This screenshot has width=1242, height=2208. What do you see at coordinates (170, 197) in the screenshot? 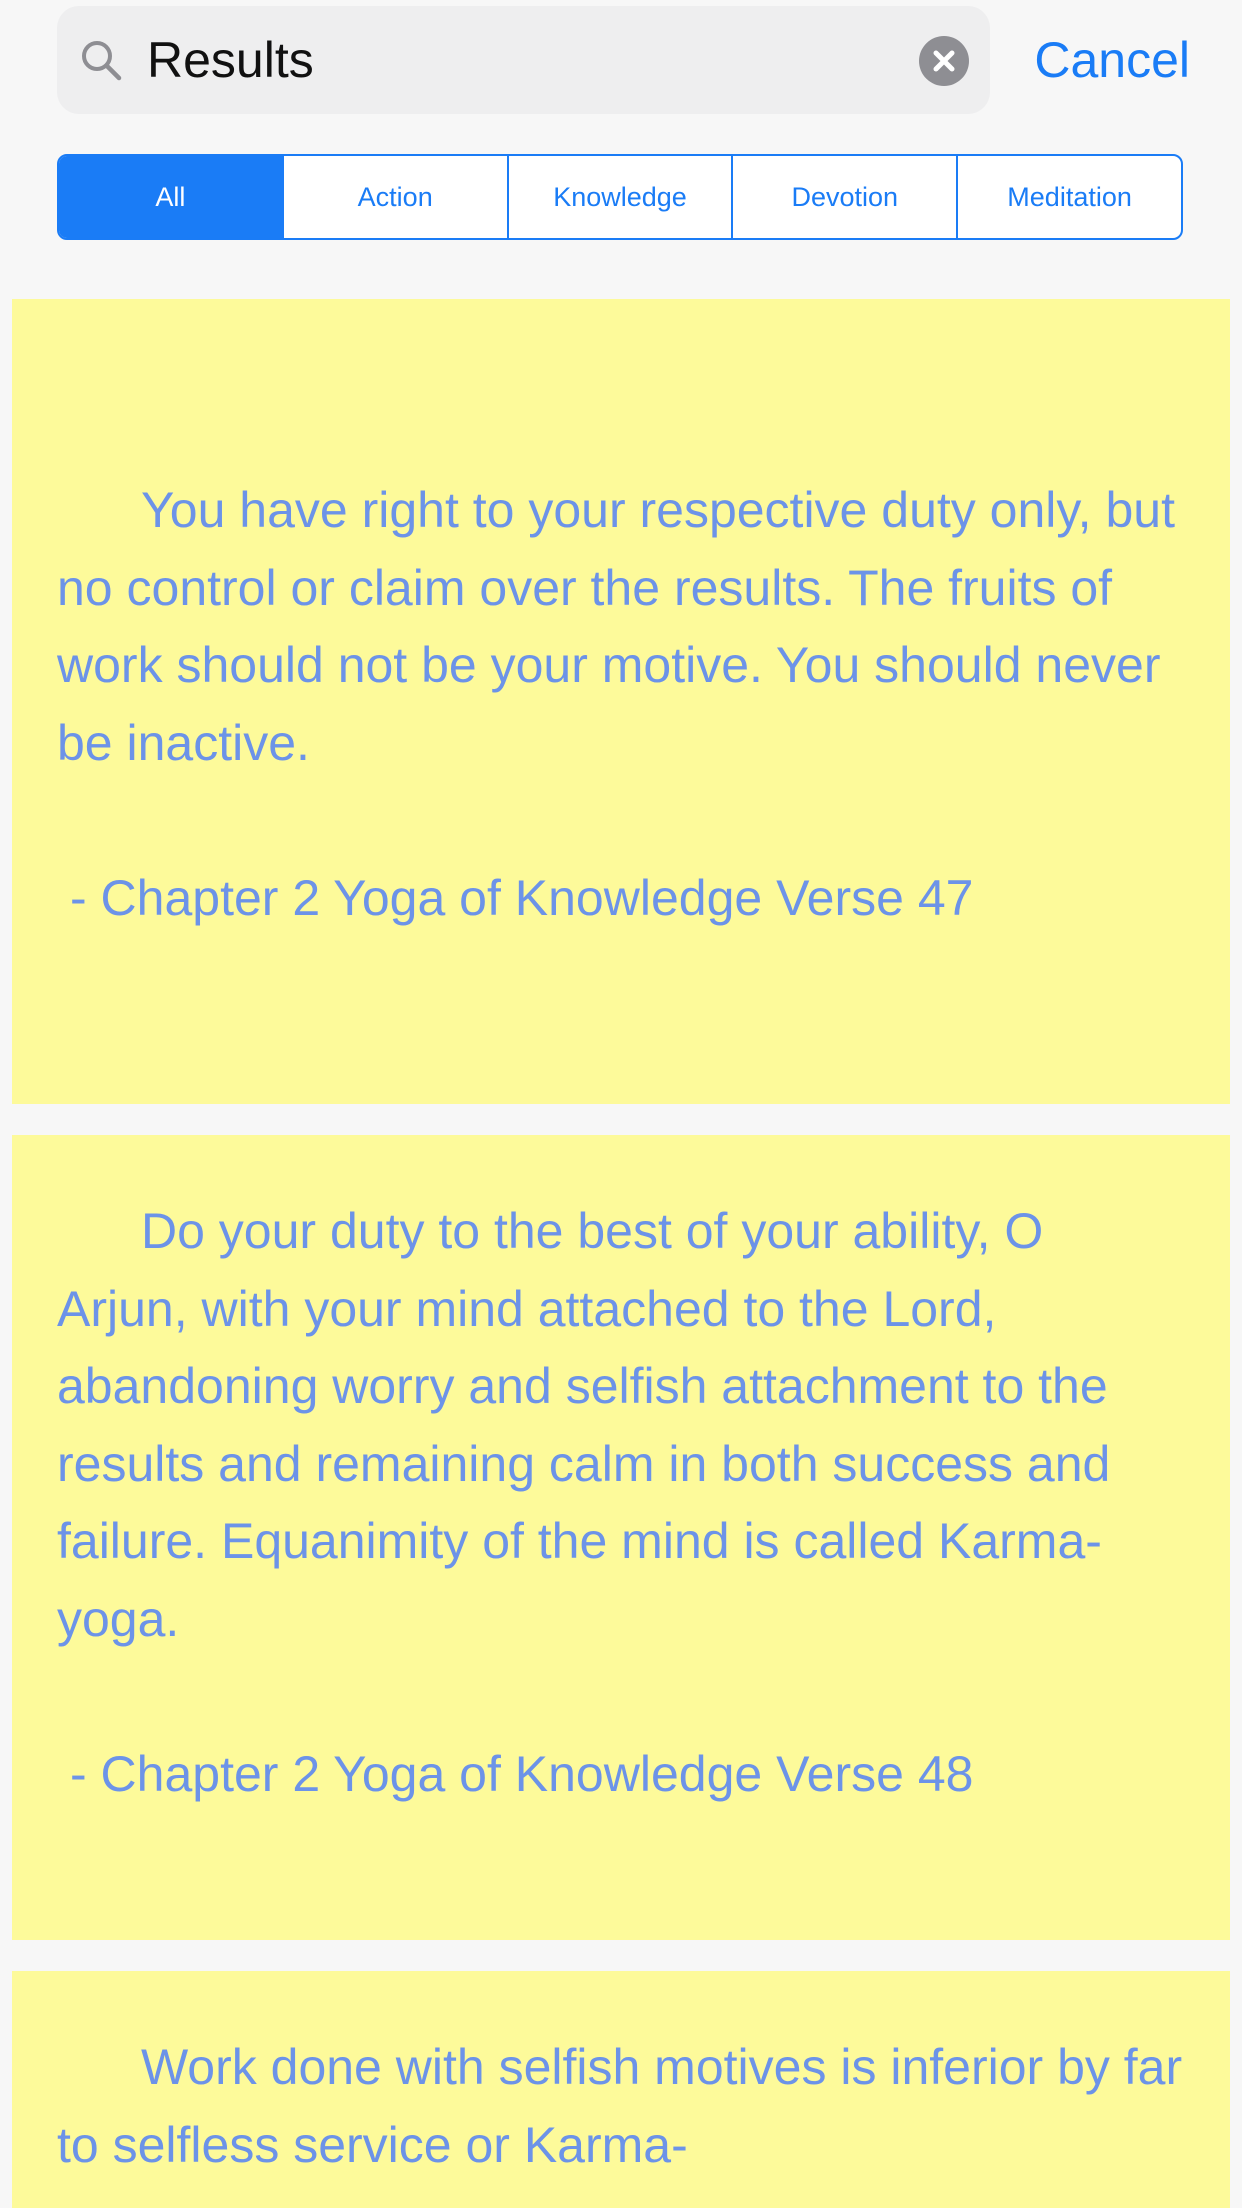
I see `segment-all: All` at bounding box center [170, 197].